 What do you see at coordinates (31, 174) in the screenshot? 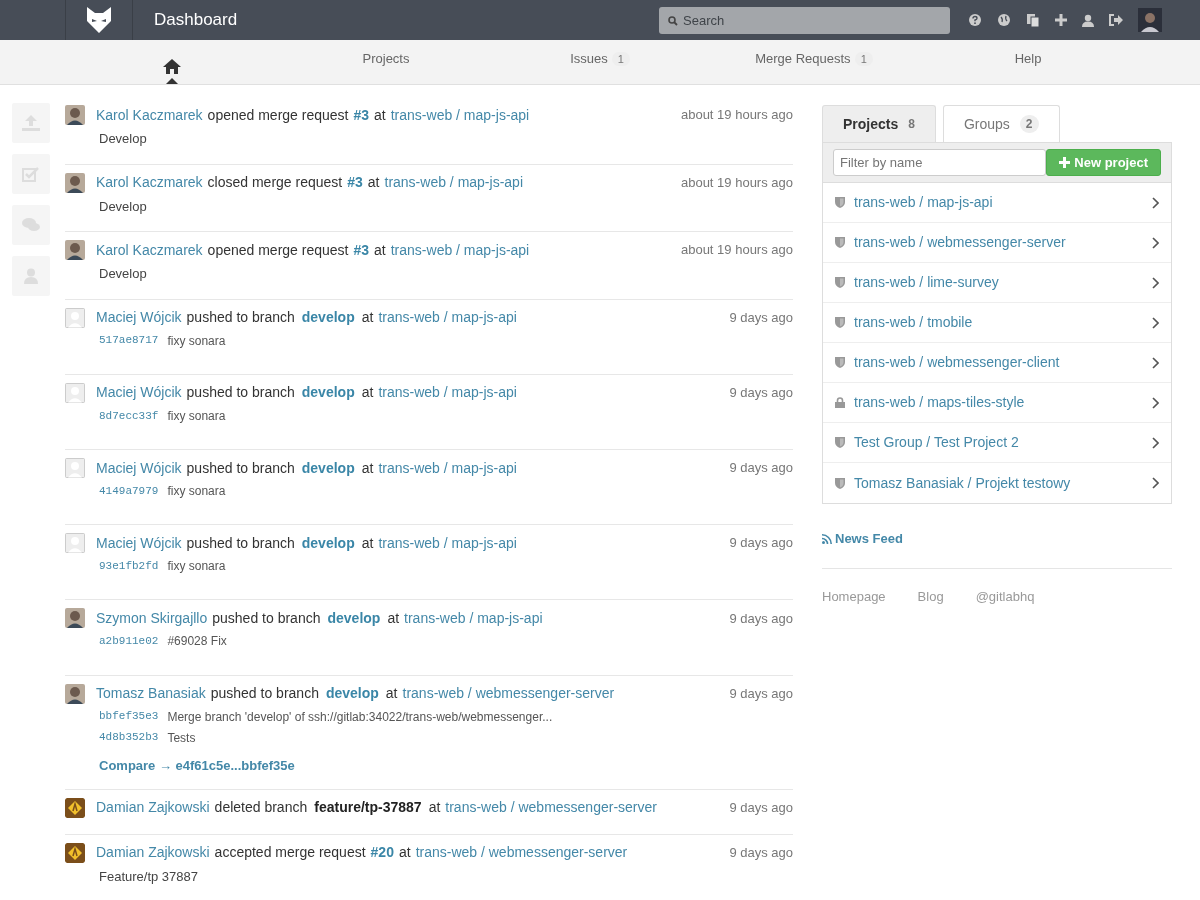
I see `checkbox-icon` at bounding box center [31, 174].